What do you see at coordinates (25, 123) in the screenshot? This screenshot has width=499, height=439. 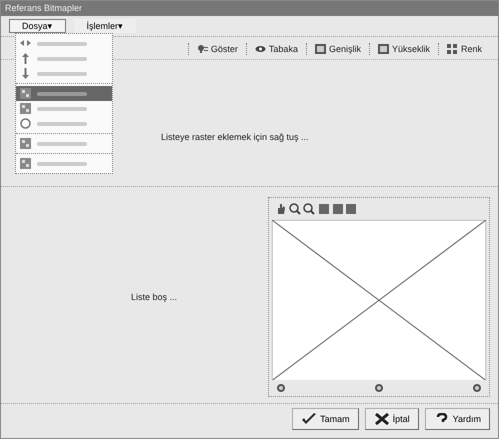 I see `globe-icon` at bounding box center [25, 123].